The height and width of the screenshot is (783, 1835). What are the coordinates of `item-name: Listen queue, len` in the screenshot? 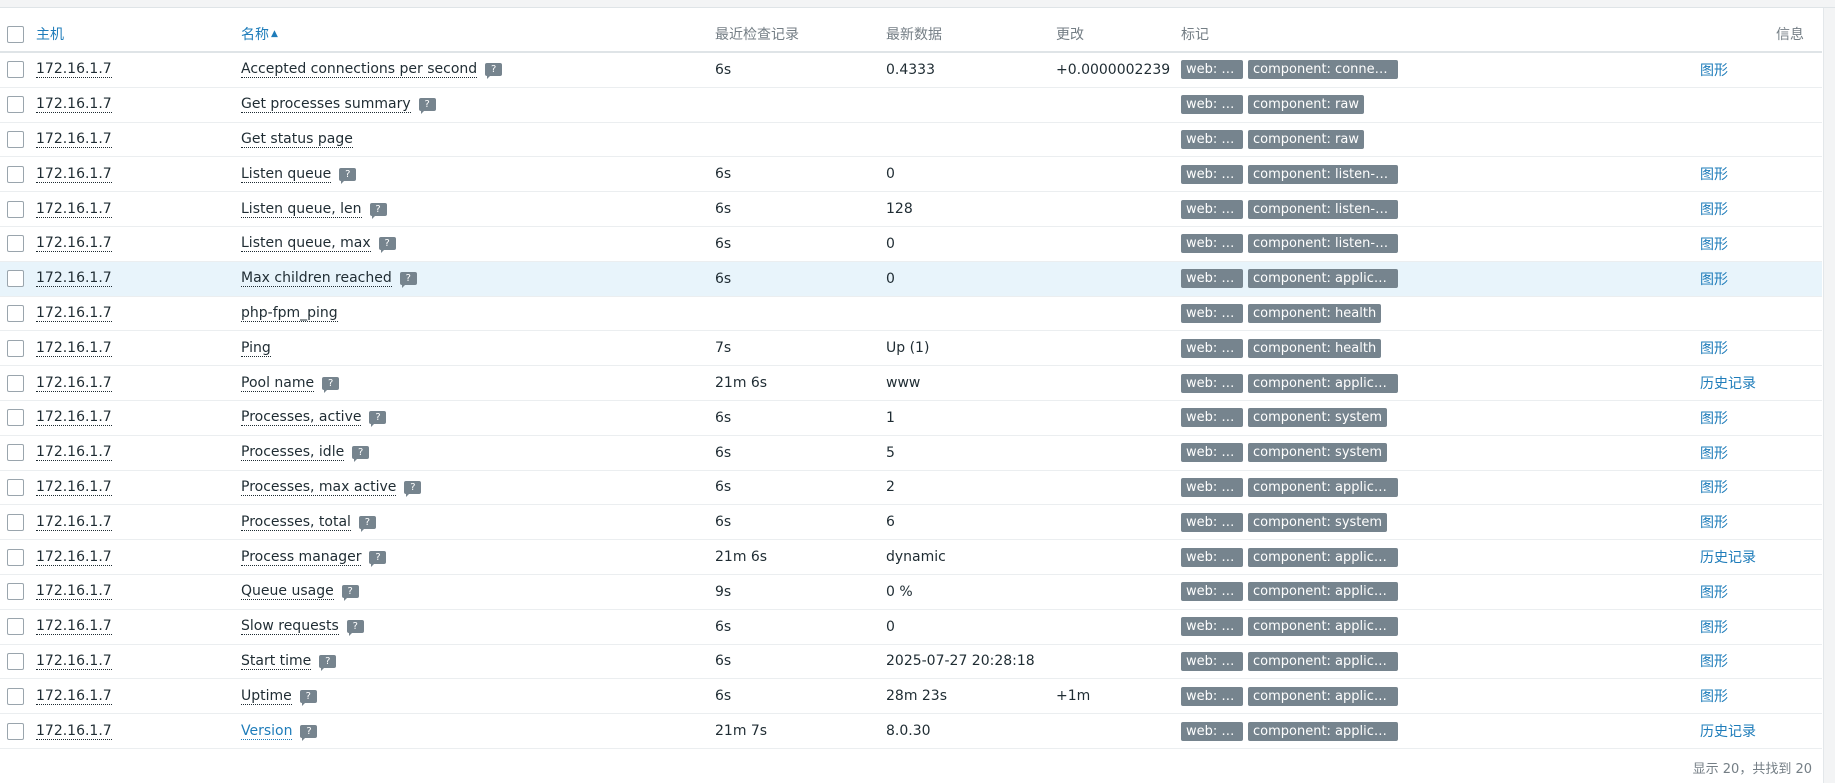 It's located at (301, 209).